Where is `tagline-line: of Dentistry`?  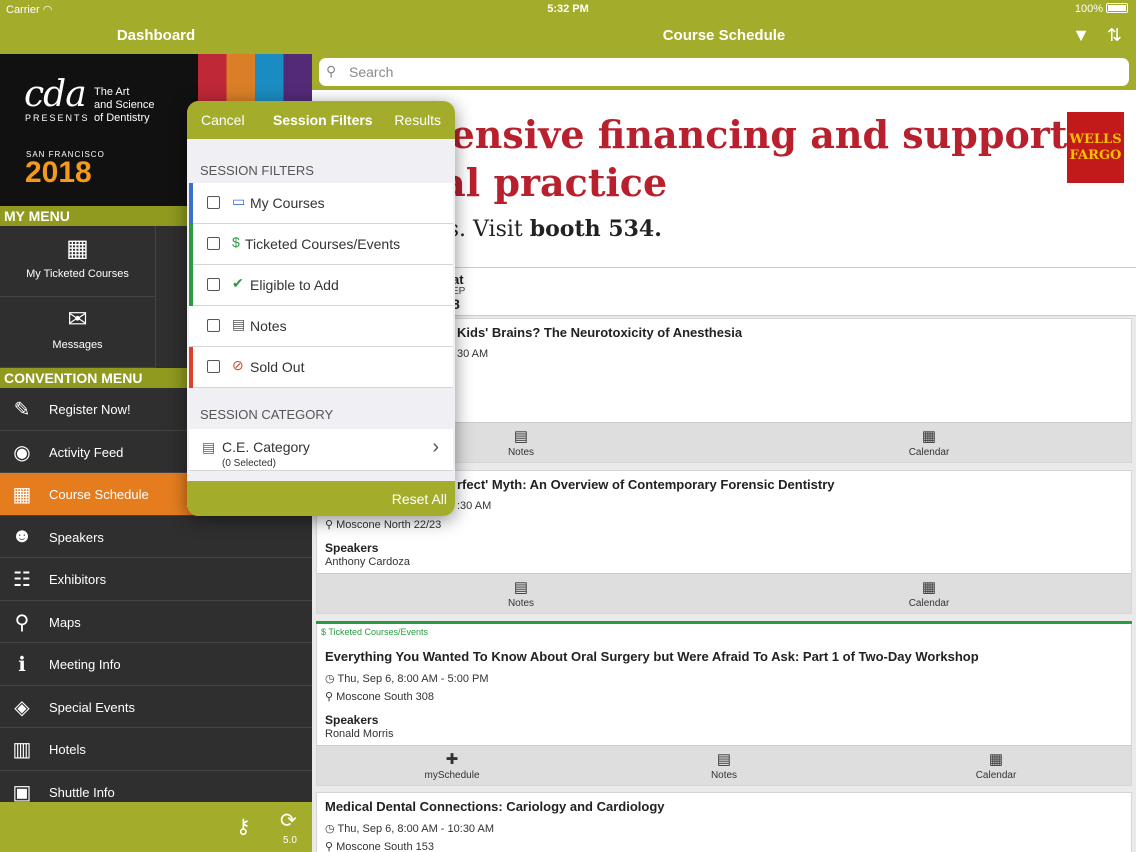 tagline-line: of Dentistry is located at coordinates (122, 118).